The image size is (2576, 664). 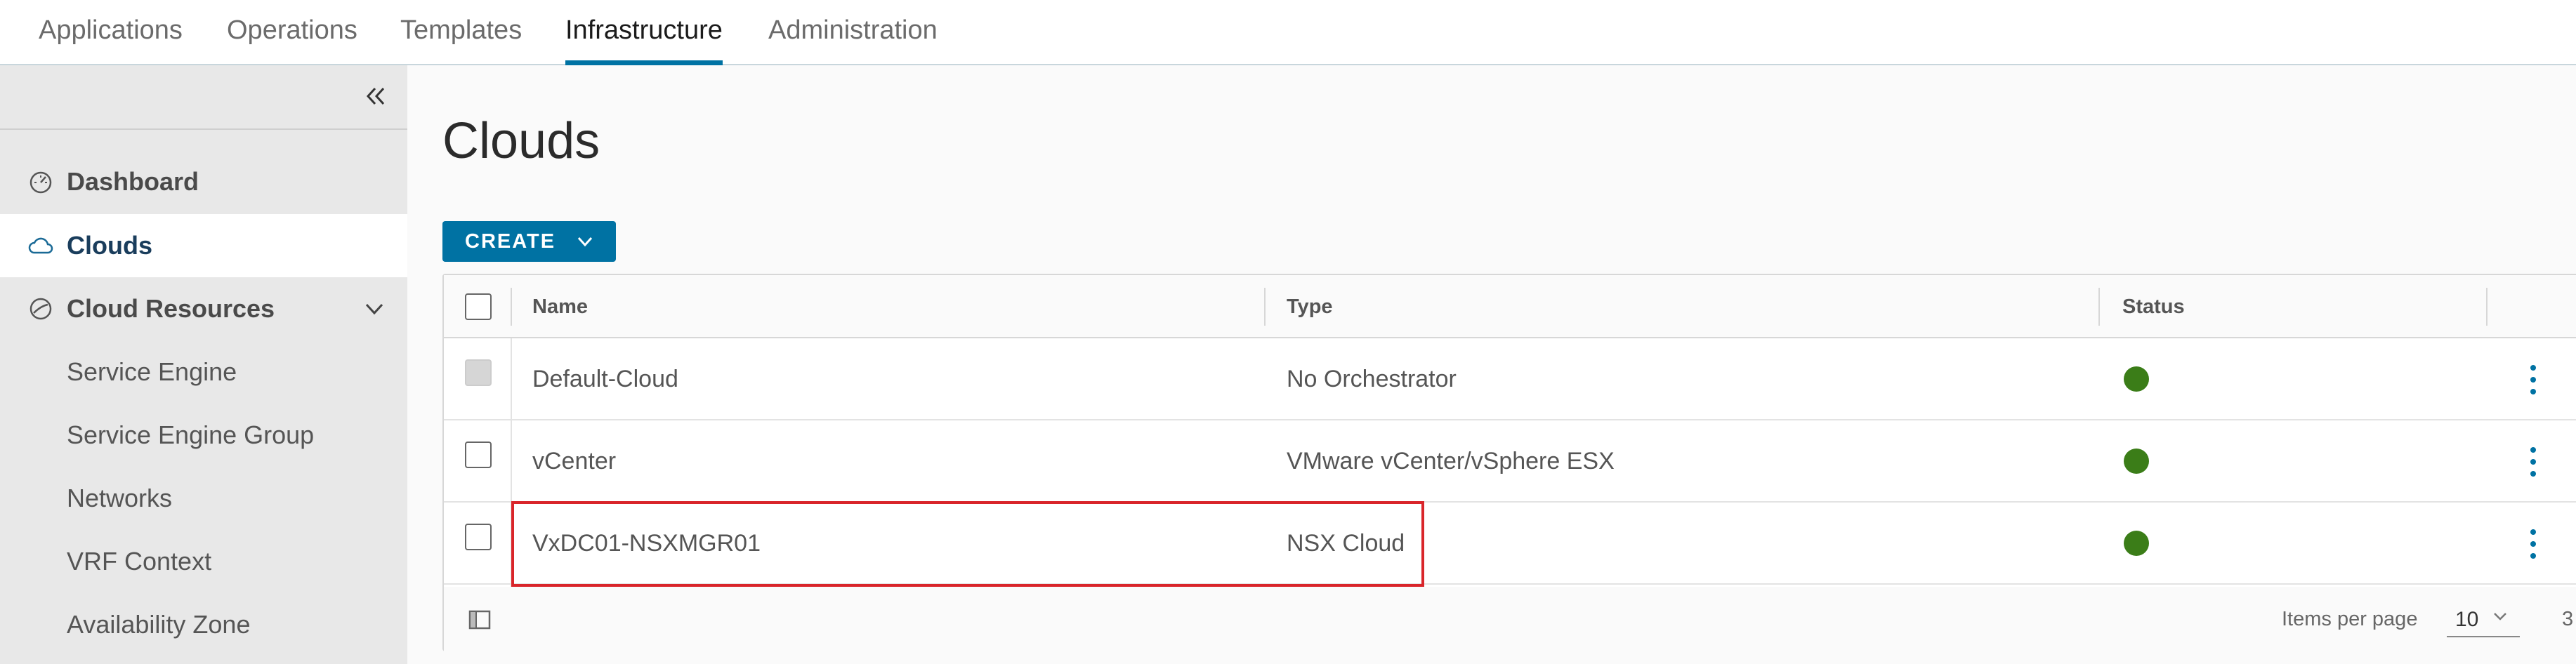 What do you see at coordinates (203, 97) in the screenshot?
I see `sidebar-collapse-bar` at bounding box center [203, 97].